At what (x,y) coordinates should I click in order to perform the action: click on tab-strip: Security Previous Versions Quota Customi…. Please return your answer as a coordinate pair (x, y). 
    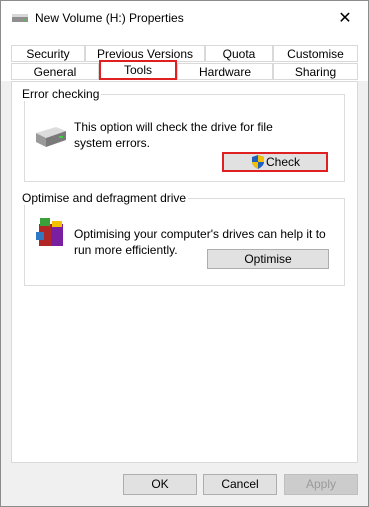
    Looking at the image, I should click on (184, 58).